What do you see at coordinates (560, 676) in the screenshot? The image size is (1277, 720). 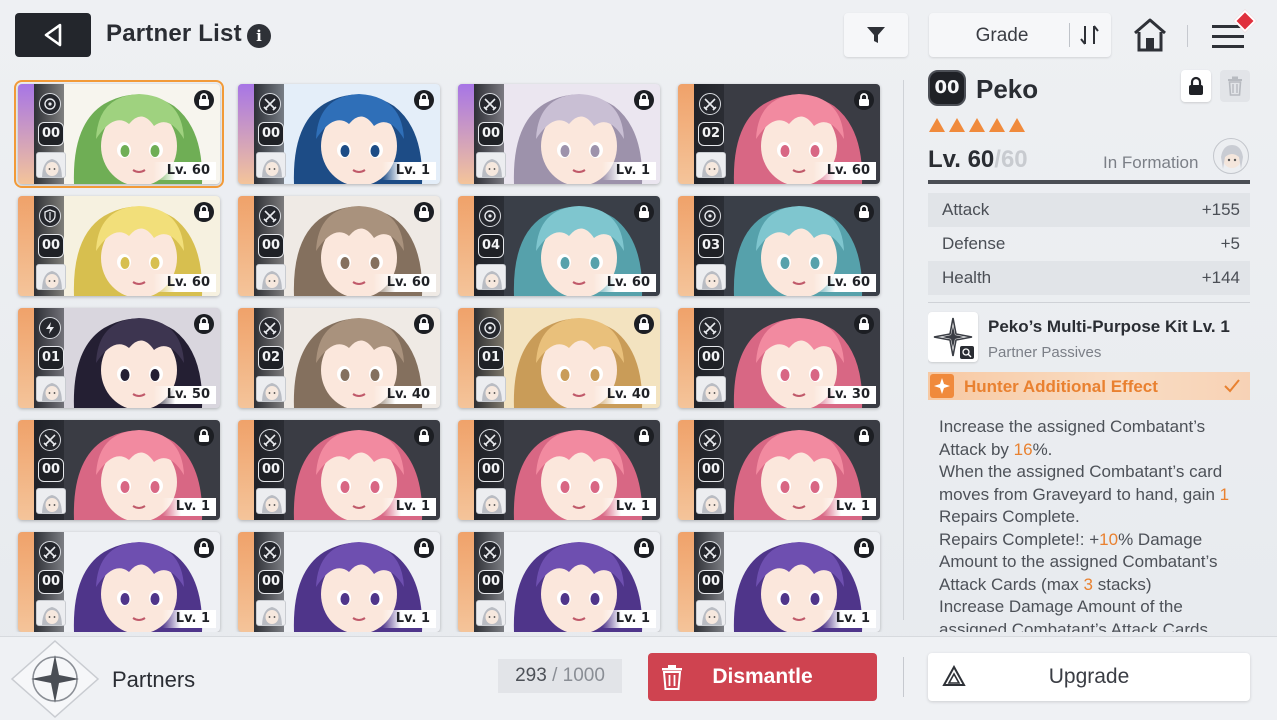 I see `partner-capacity: 293 / 1000` at bounding box center [560, 676].